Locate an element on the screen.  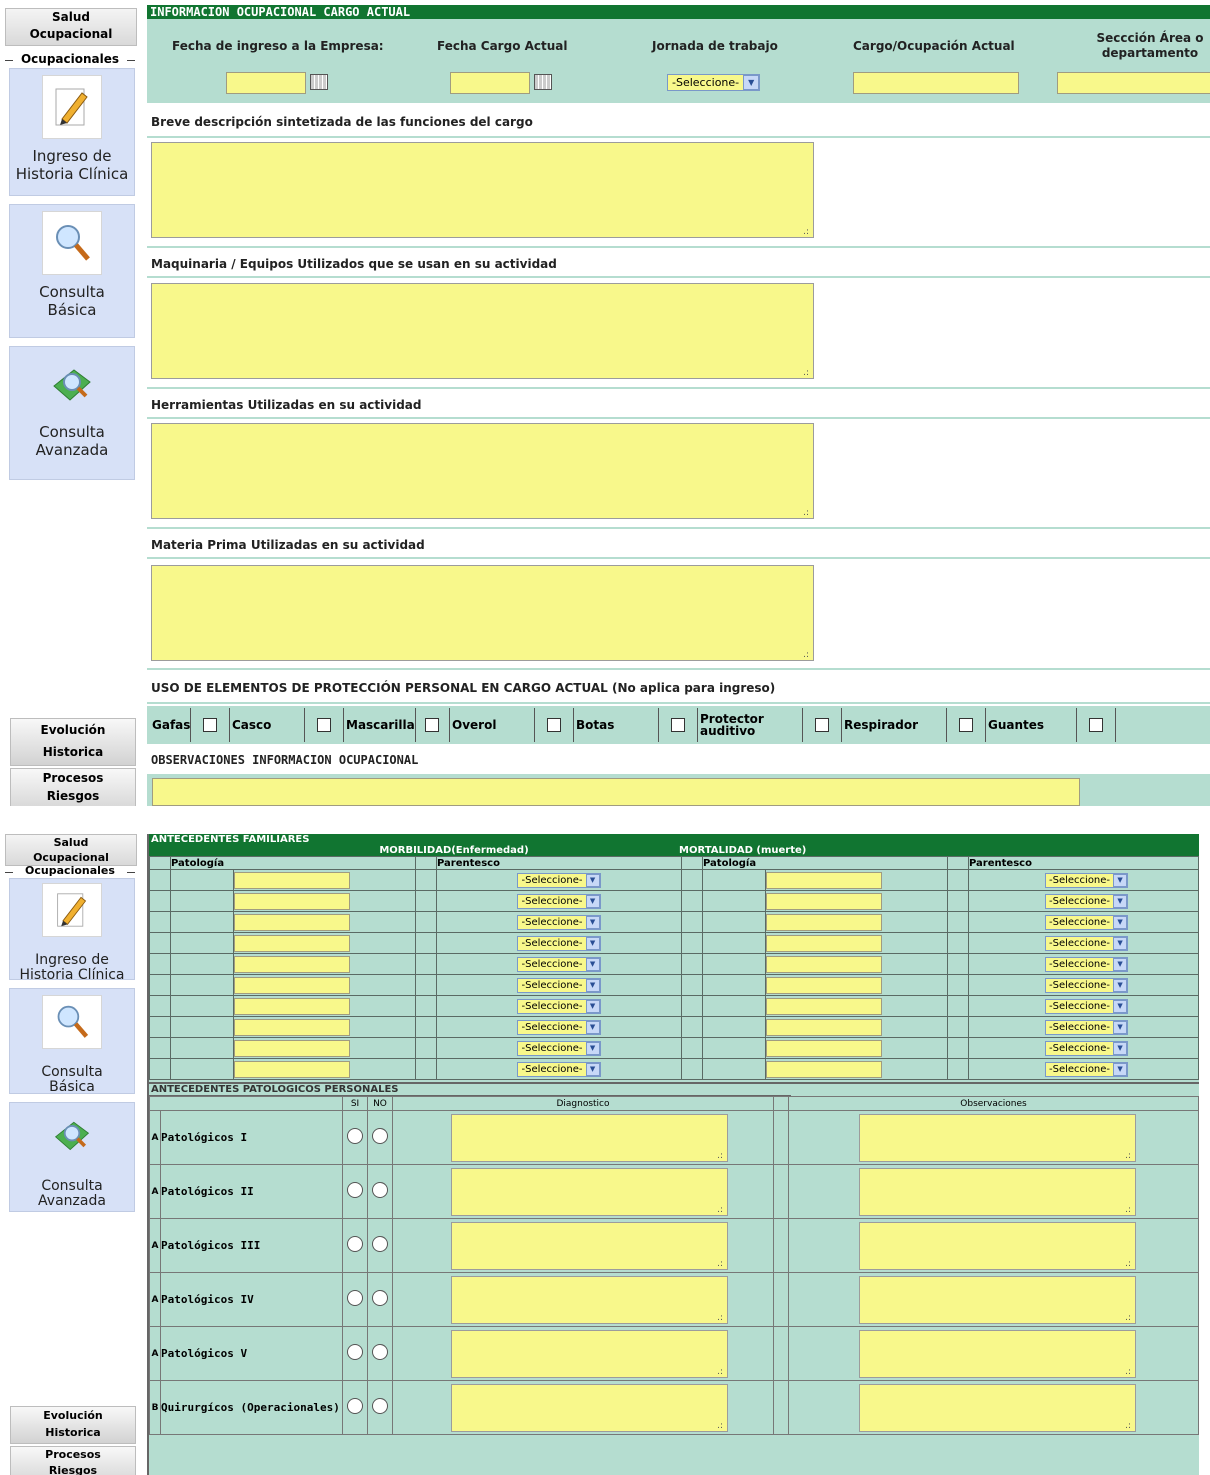
parentesco-cell: -Seleccione- ▼ is located at coordinates (1083, 880).